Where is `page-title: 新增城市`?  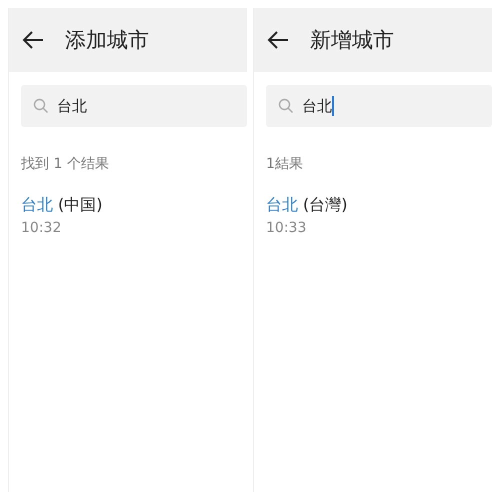
page-title: 新增城市 is located at coordinates (352, 40).